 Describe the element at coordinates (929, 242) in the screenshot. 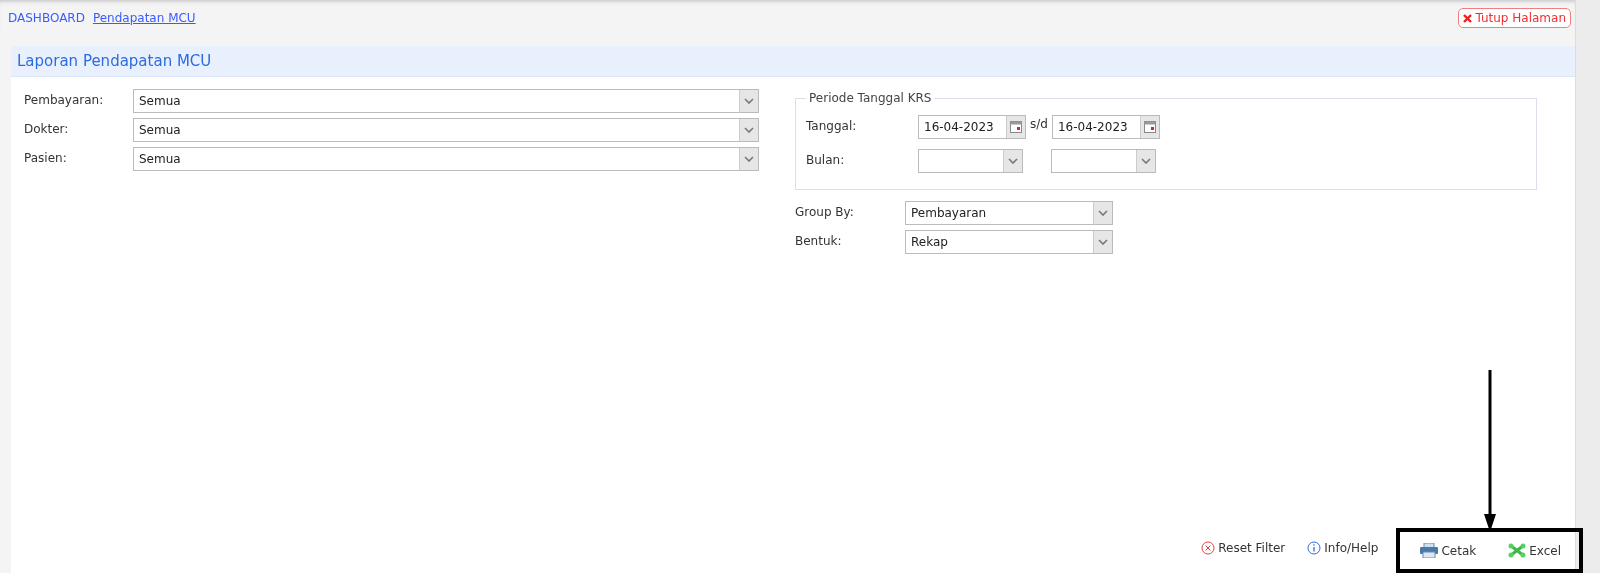

I see `dropdown-value: Rekap` at that location.